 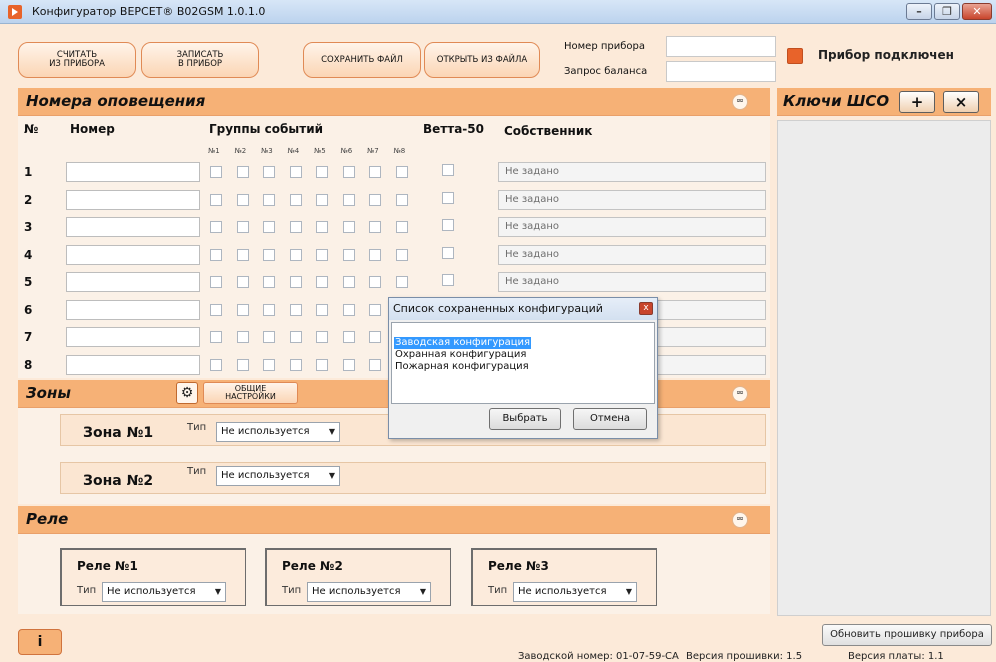 What do you see at coordinates (646, 308) in the screenshot?
I see `dialog-close-button: x` at bounding box center [646, 308].